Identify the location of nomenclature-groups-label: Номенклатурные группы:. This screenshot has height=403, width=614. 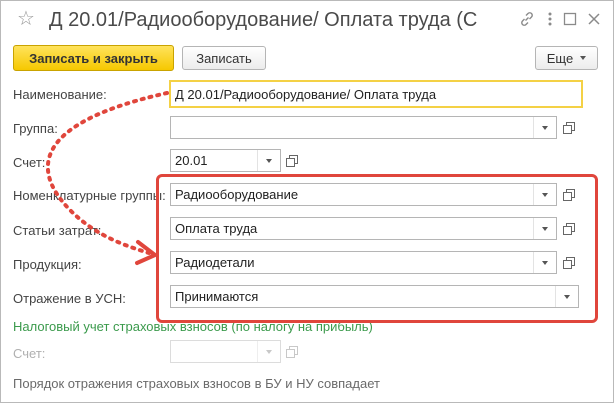
(89, 195).